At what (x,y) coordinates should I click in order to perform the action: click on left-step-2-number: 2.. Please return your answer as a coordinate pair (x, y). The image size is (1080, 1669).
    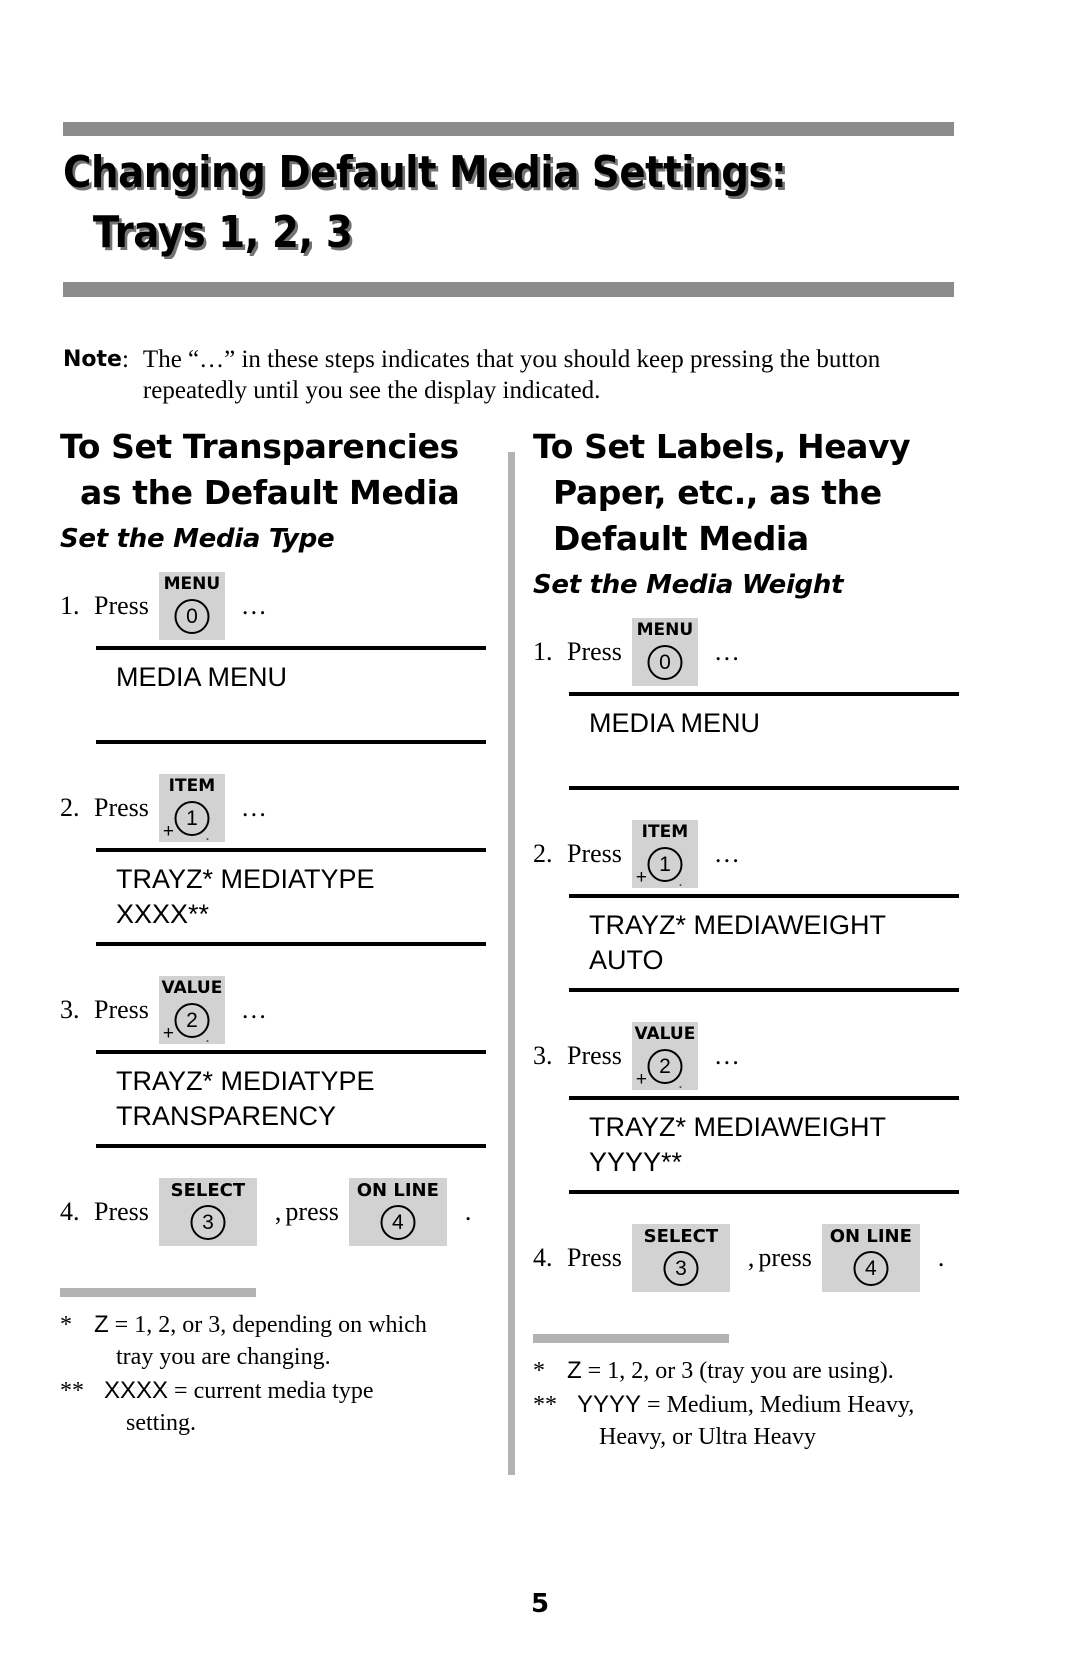
    Looking at the image, I should click on (70, 807).